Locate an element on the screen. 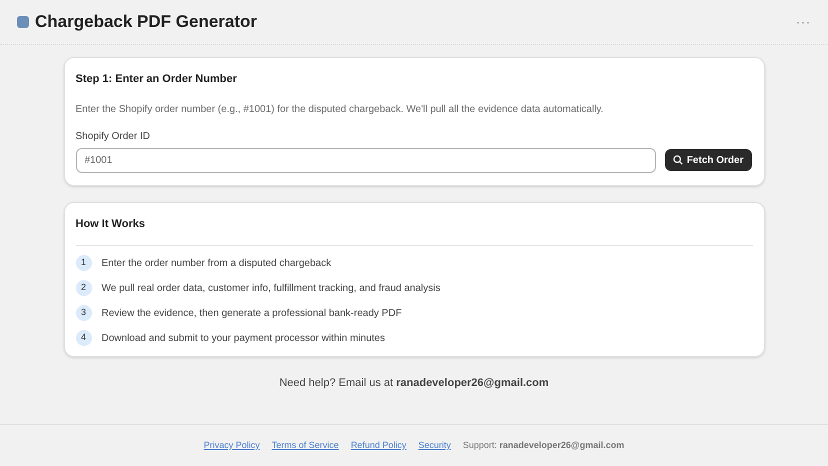 The width and height of the screenshot is (828, 466). footer-link: Refund Policy is located at coordinates (378, 445).